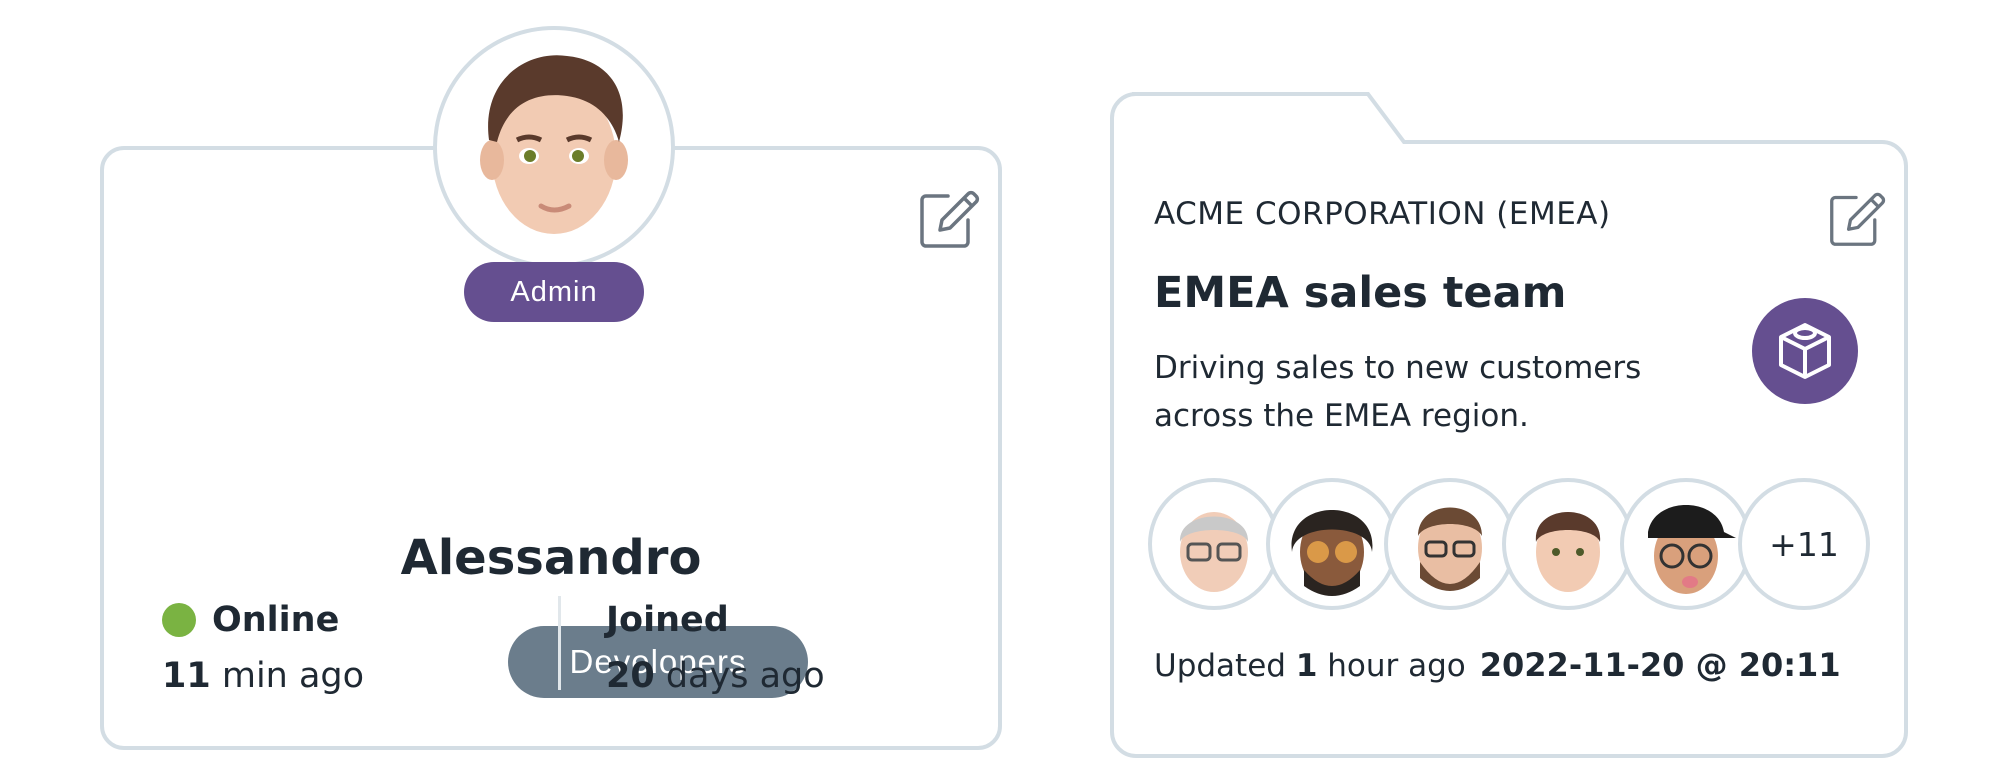 This screenshot has width=2000, height=778. I want to click on organization-name: ACME CORPORATION (EMEA), so click(1382, 214).